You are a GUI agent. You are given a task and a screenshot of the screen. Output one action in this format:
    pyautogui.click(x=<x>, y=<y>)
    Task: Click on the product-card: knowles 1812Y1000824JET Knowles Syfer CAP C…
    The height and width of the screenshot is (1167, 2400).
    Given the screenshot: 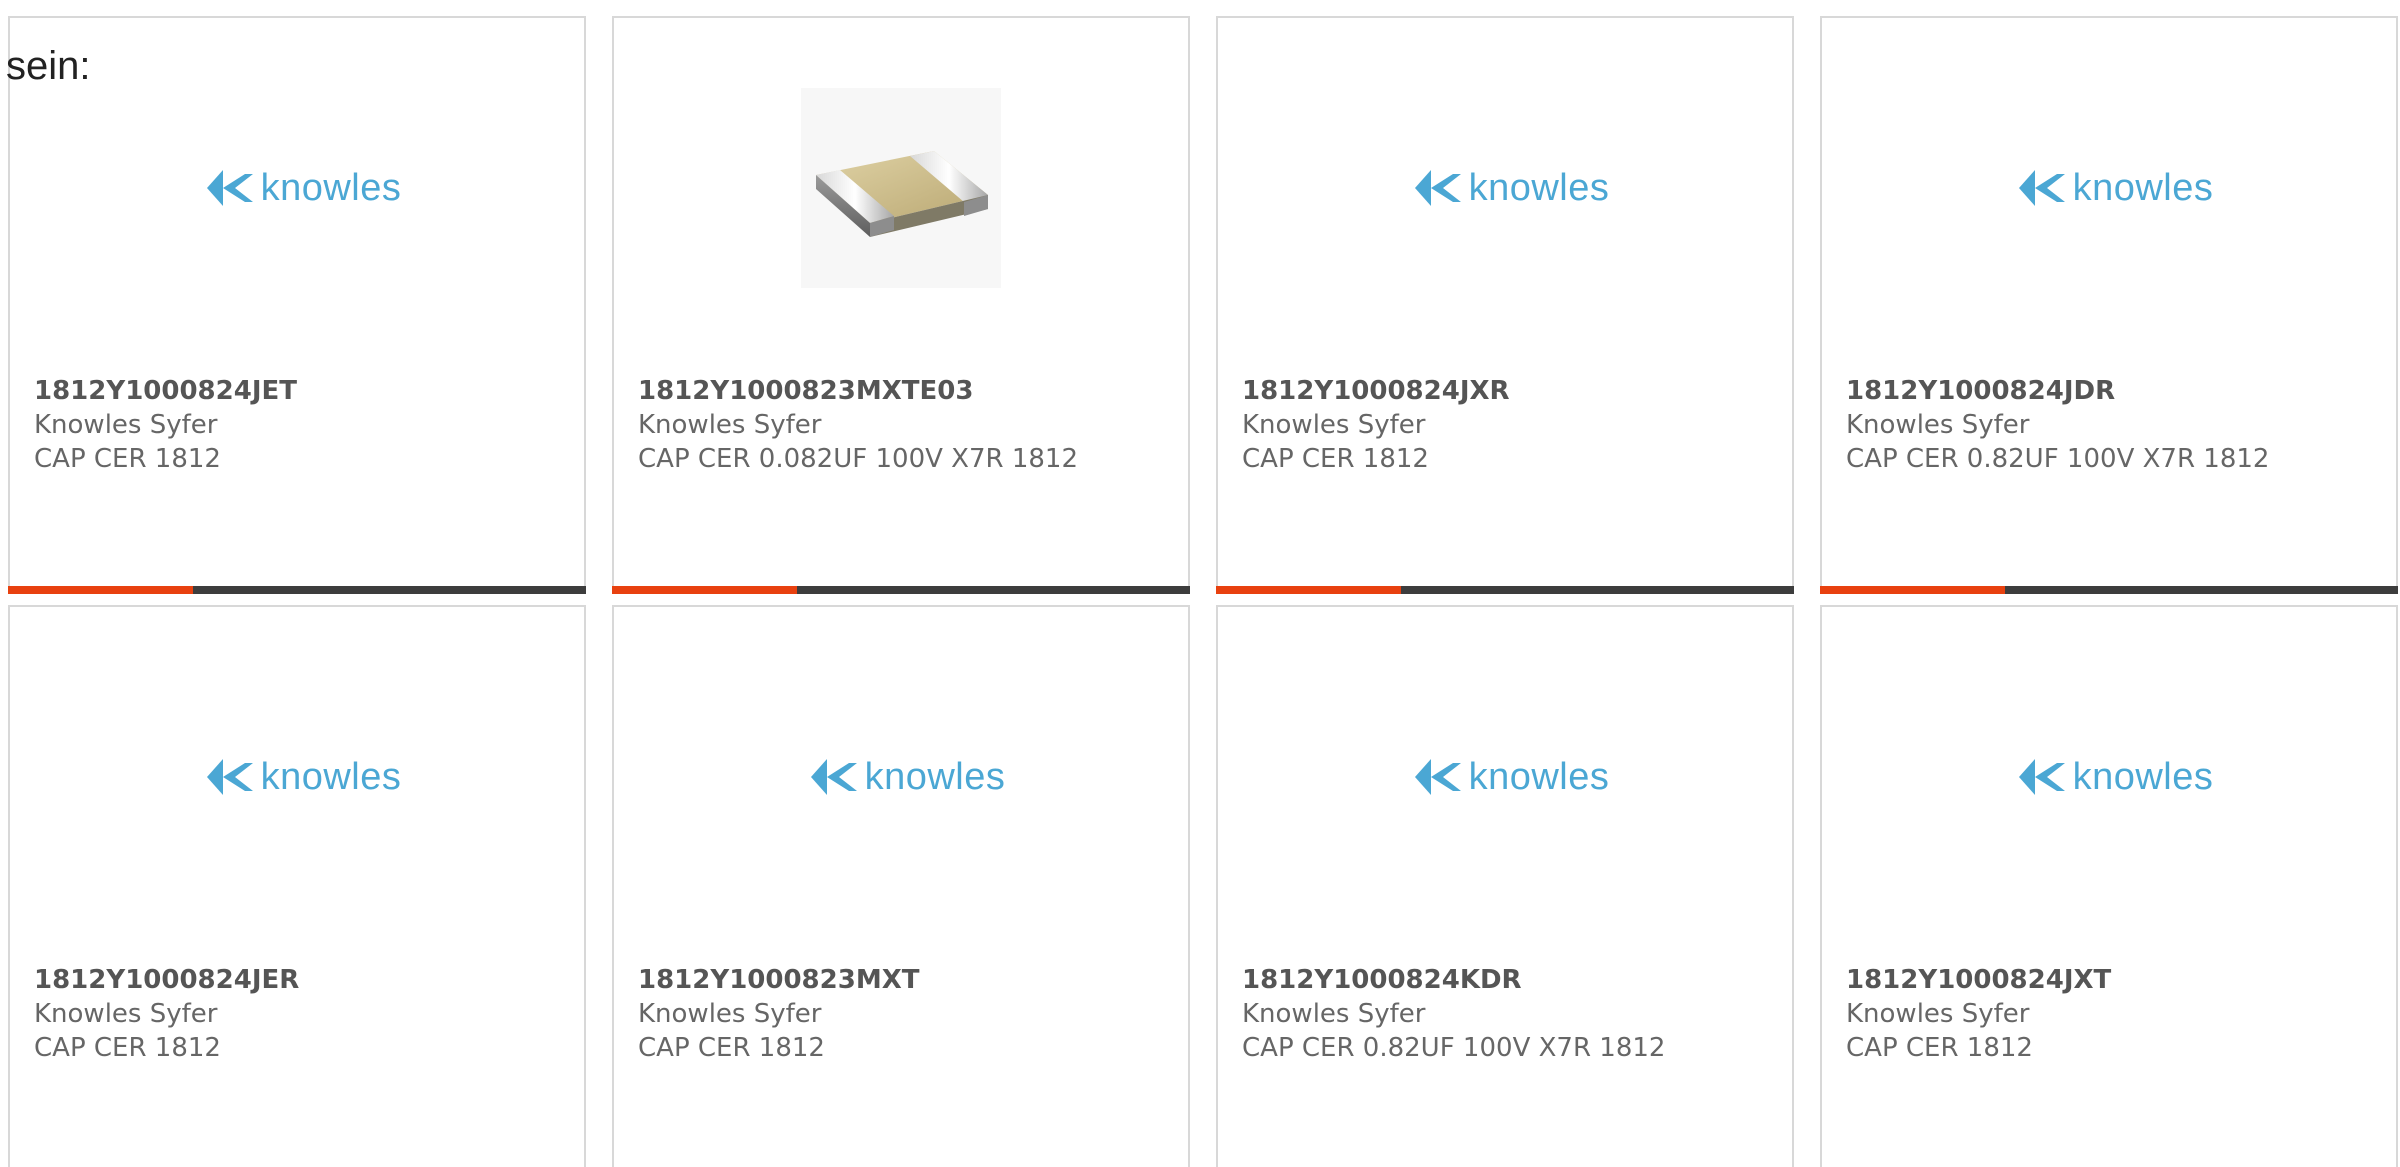 What is the action you would take?
    pyautogui.click(x=297, y=305)
    